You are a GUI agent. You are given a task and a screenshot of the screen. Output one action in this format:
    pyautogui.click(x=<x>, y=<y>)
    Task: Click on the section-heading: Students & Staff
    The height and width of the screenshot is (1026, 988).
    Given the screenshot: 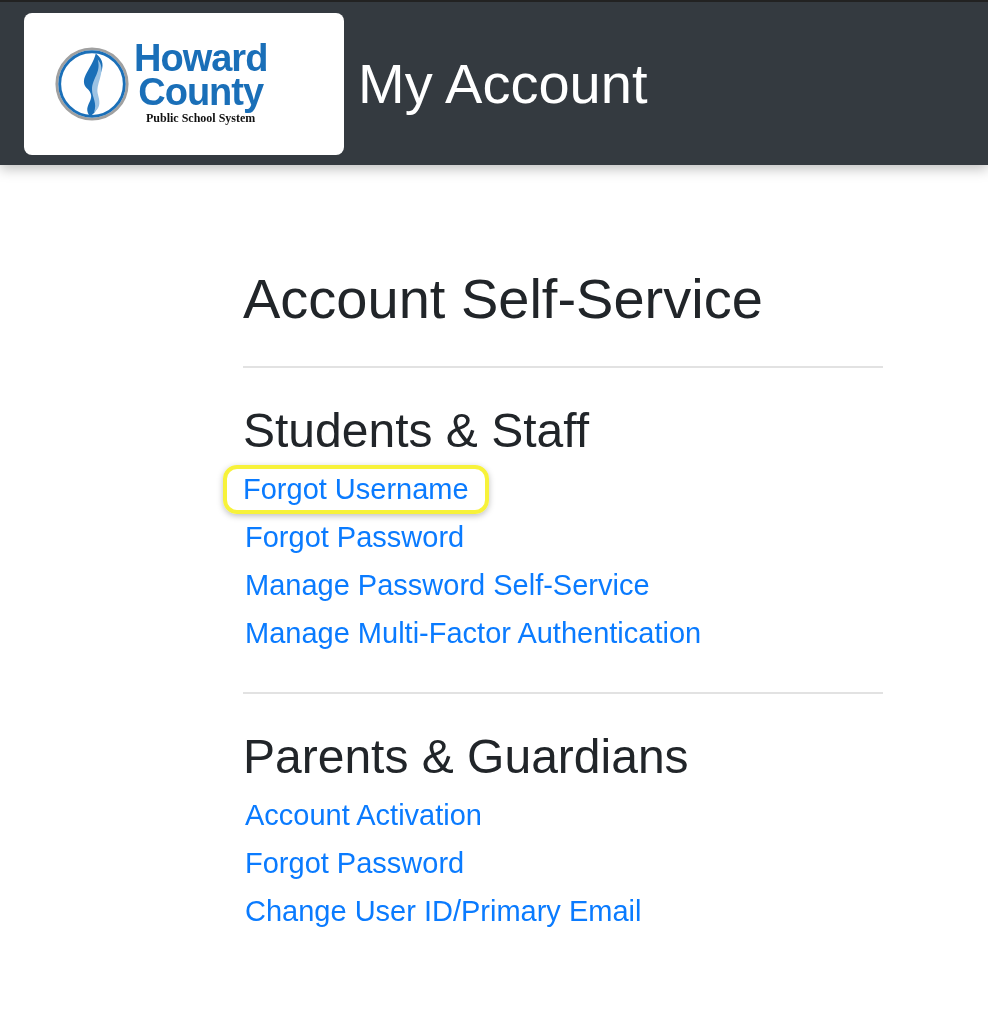 What is the action you would take?
    pyautogui.click(x=417, y=431)
    